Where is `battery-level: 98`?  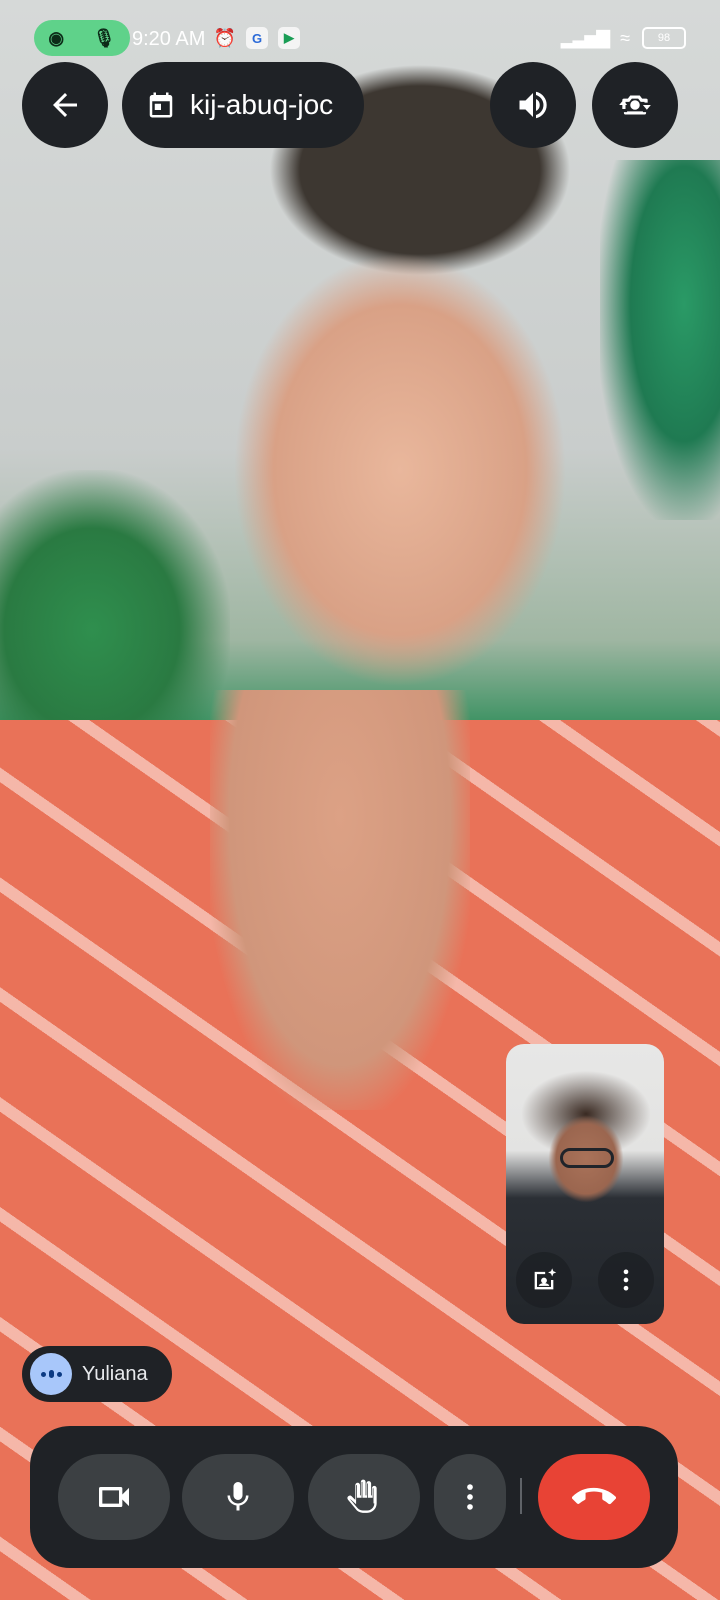 battery-level: 98 is located at coordinates (664, 38).